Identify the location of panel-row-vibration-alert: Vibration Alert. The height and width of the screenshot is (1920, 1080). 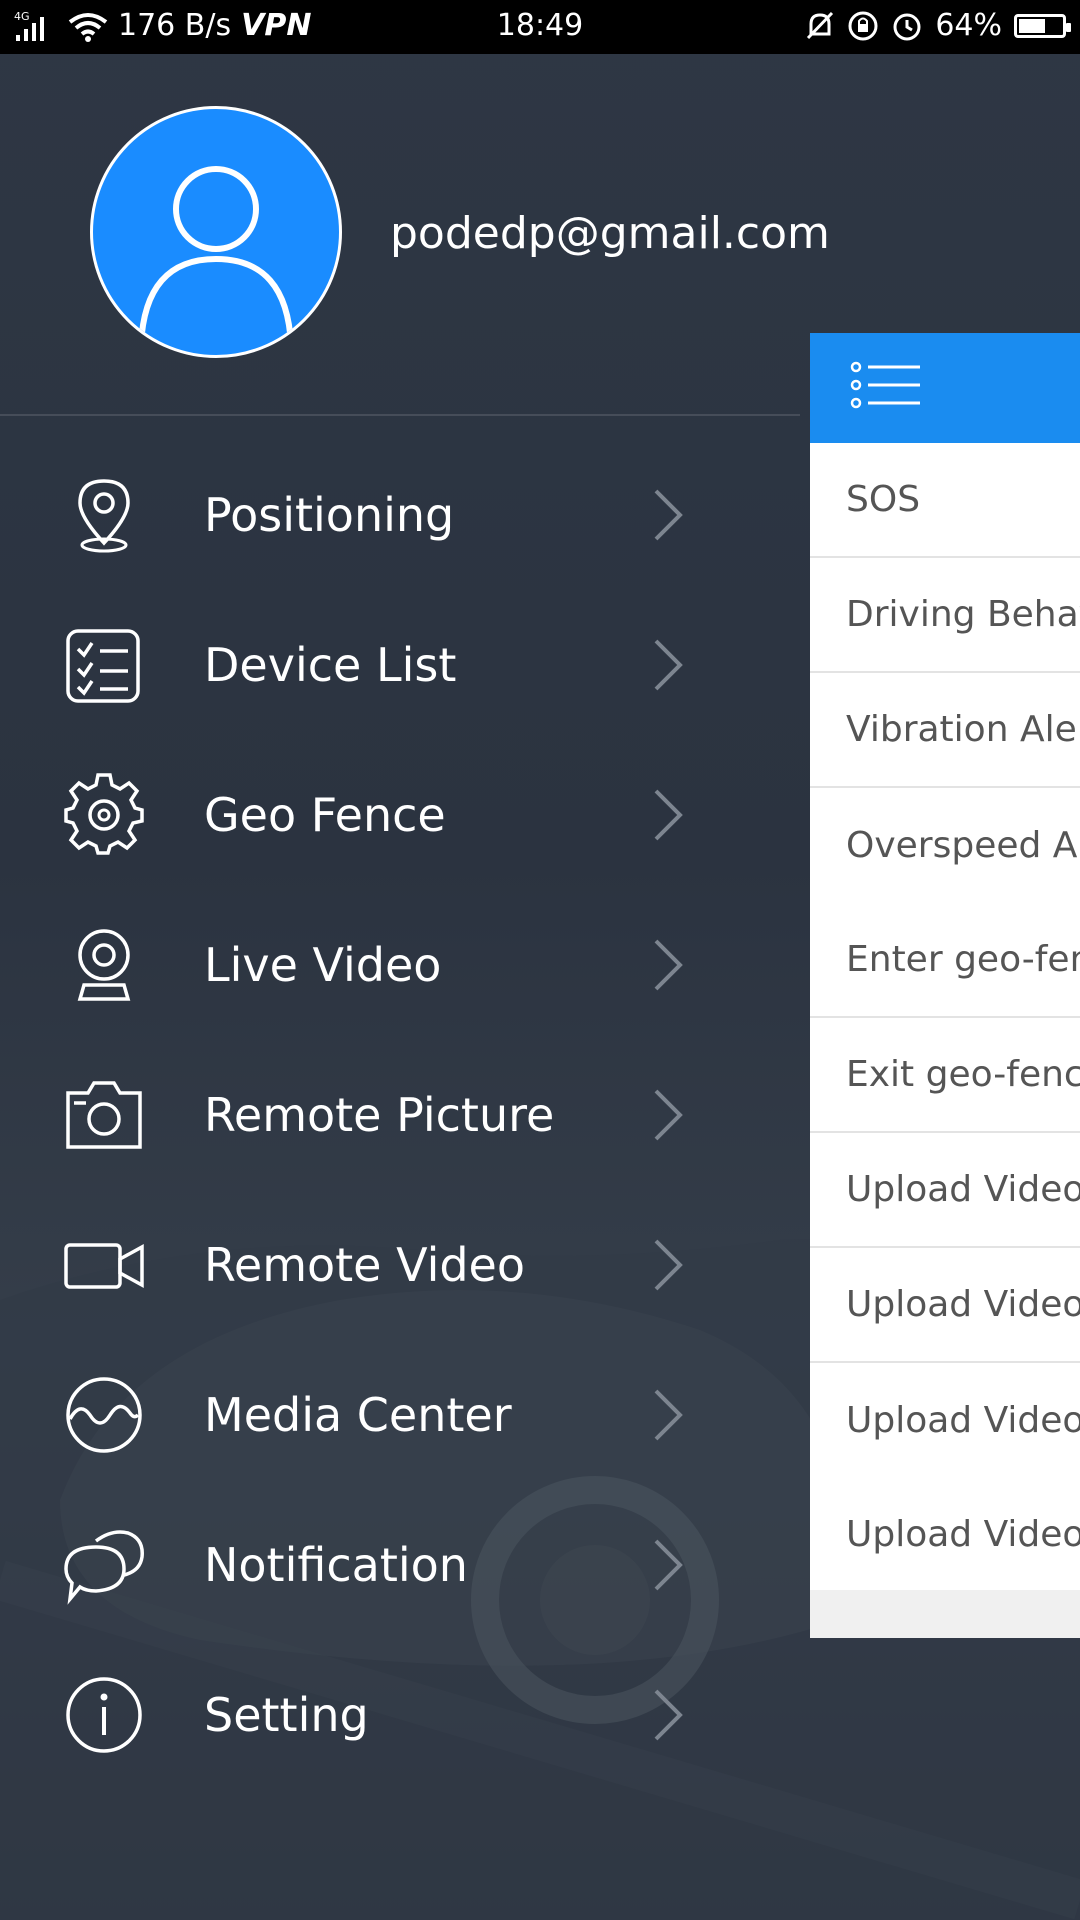
(945, 730).